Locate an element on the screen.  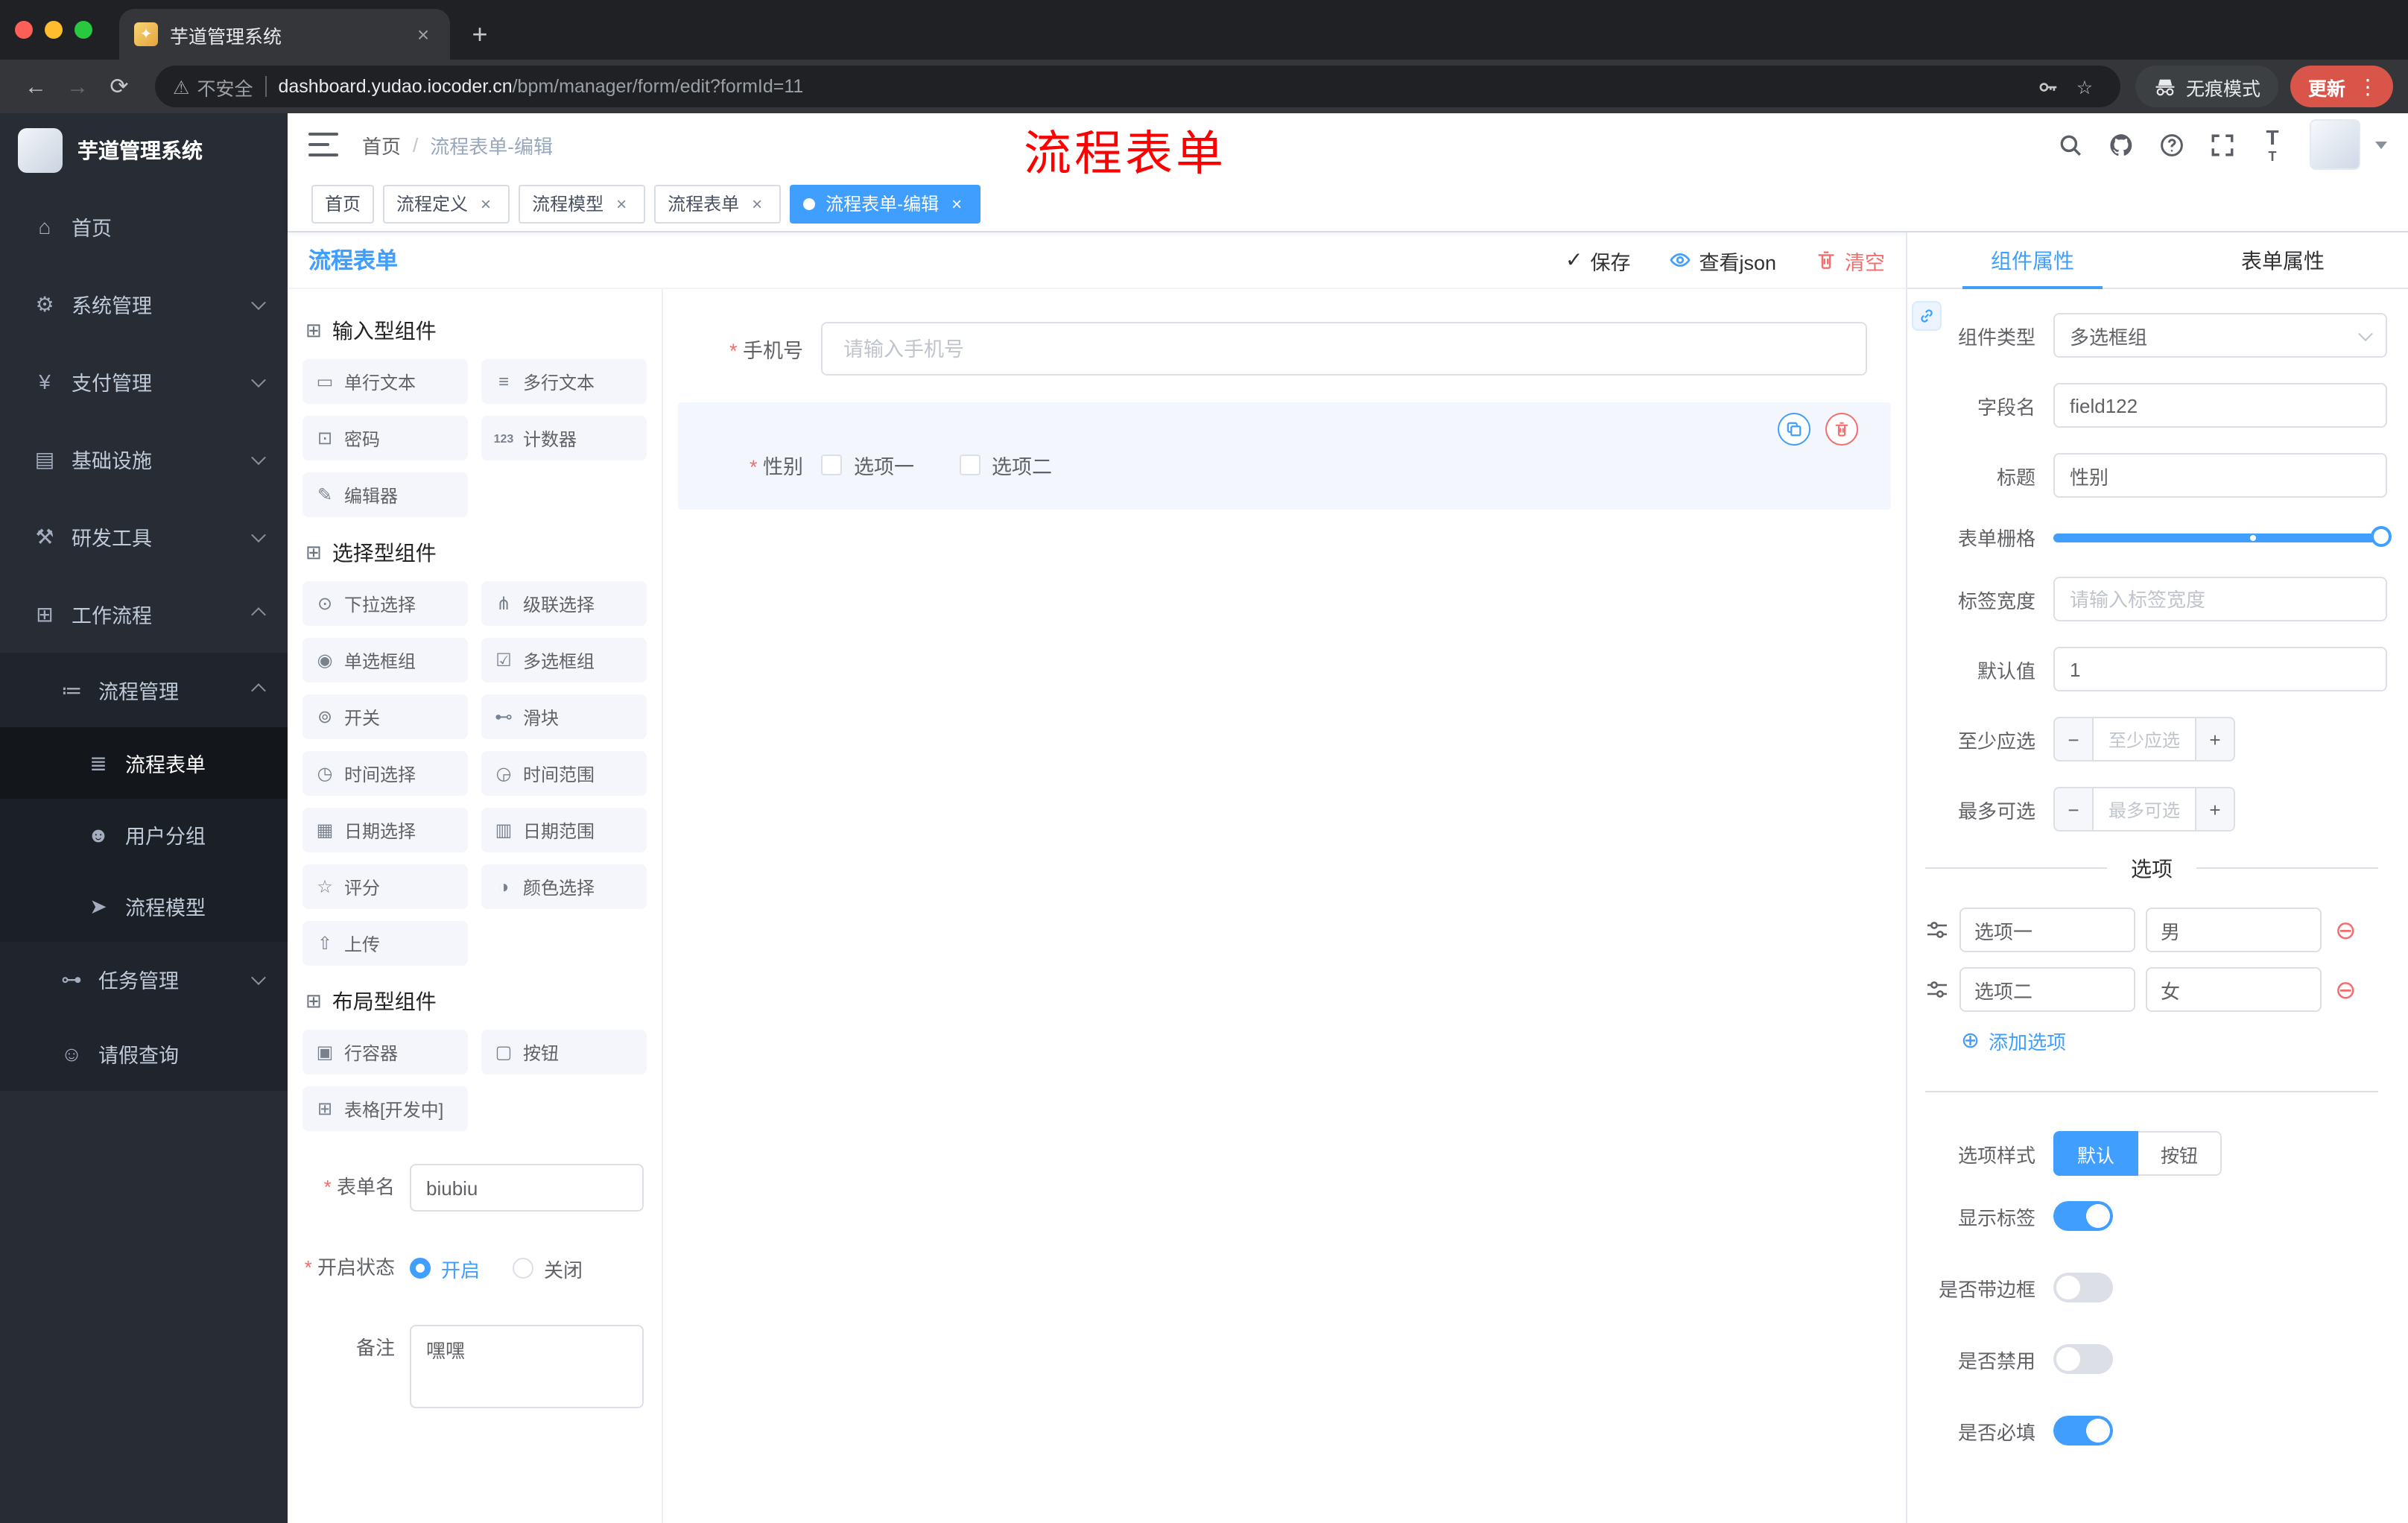
avatar is located at coordinates (2335, 144).